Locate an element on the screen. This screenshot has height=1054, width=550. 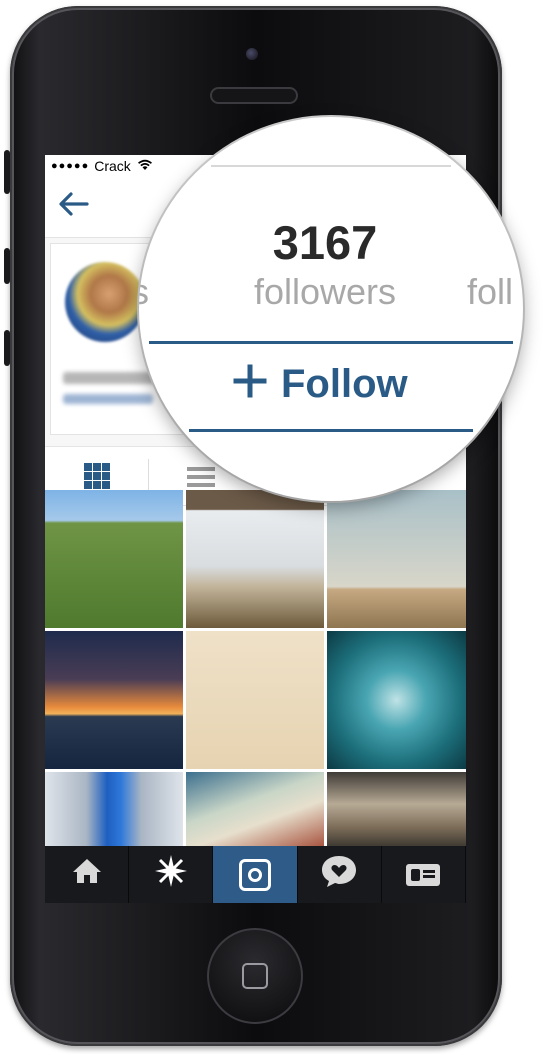
magnifier-top-divider is located at coordinates (331, 166).